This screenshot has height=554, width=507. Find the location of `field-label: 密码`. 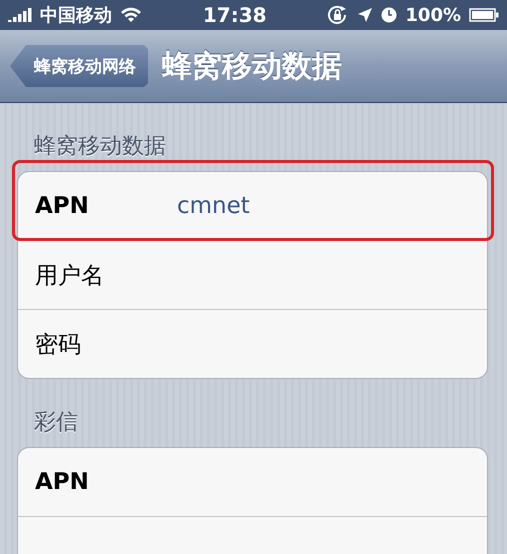

field-label: 密码 is located at coordinates (58, 345).